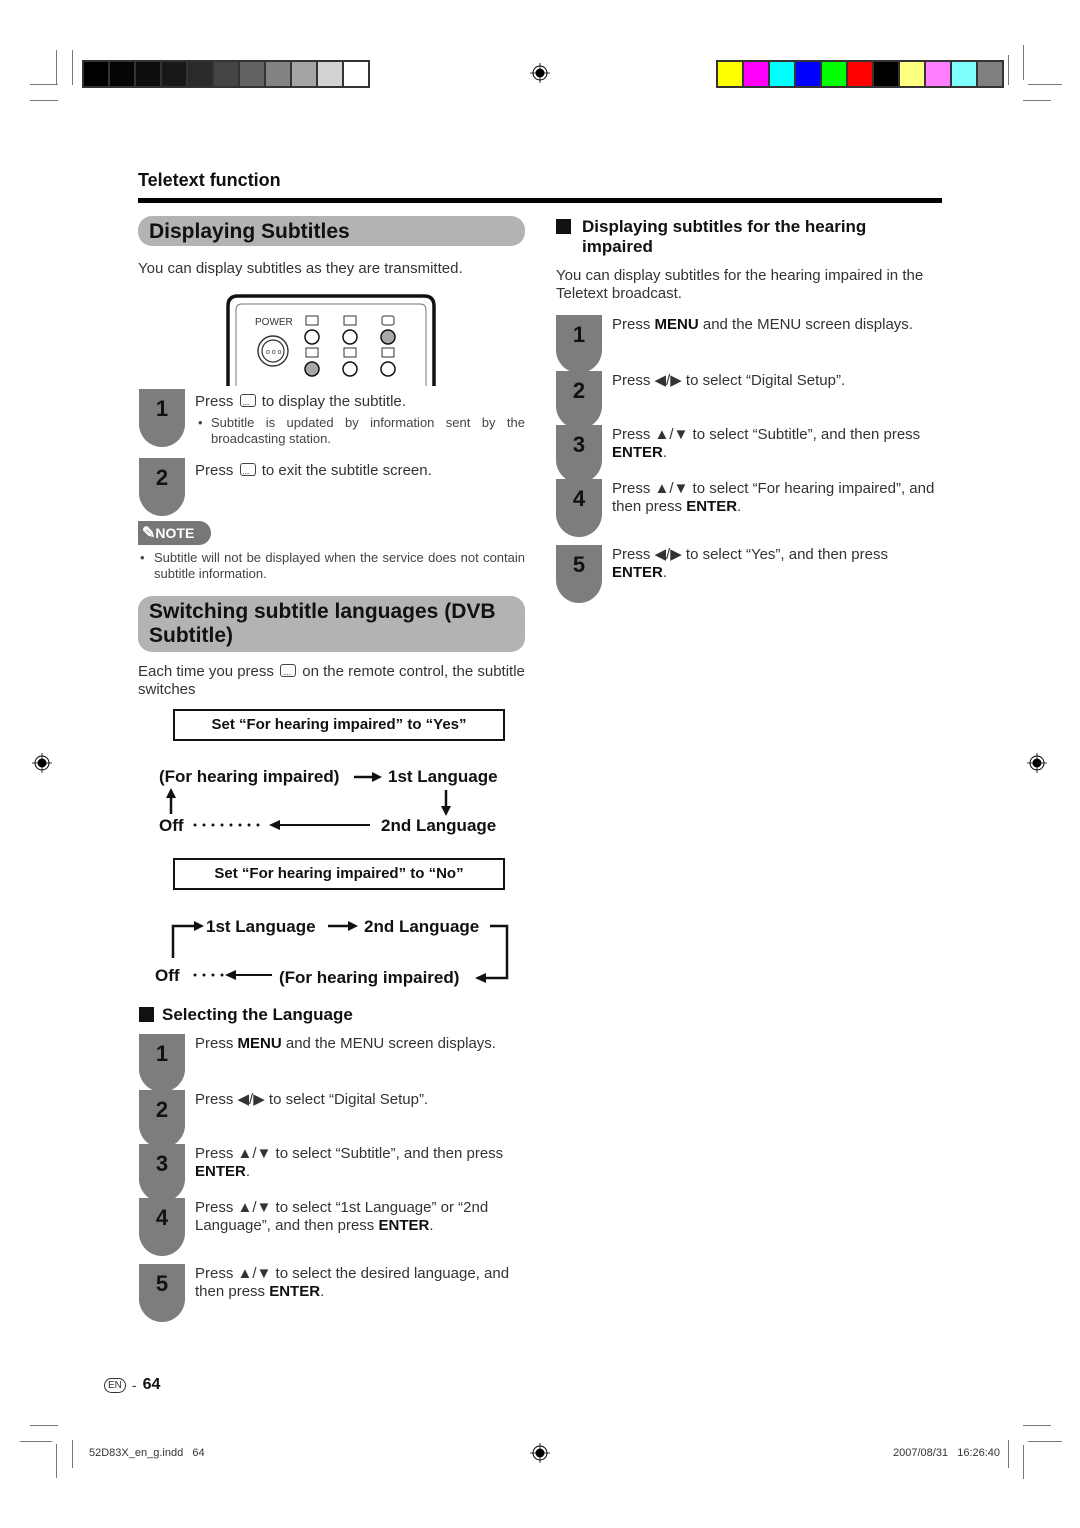  Describe the element at coordinates (308, 801) in the screenshot. I see `flow-diagram-yes-arrows` at that location.